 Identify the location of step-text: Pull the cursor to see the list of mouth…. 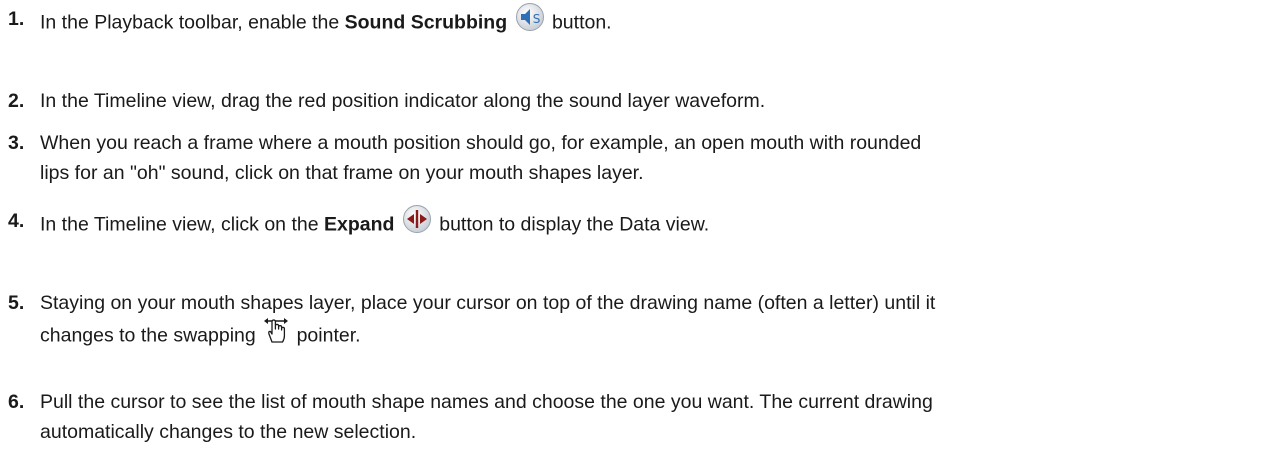
(650, 417).